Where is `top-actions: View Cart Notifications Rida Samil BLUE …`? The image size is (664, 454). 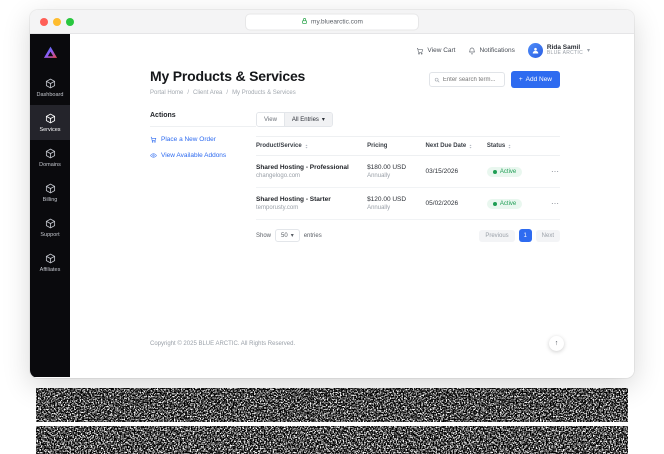
top-actions: View Cart Notifications Rida Samil BLUE … is located at coordinates (503, 50).